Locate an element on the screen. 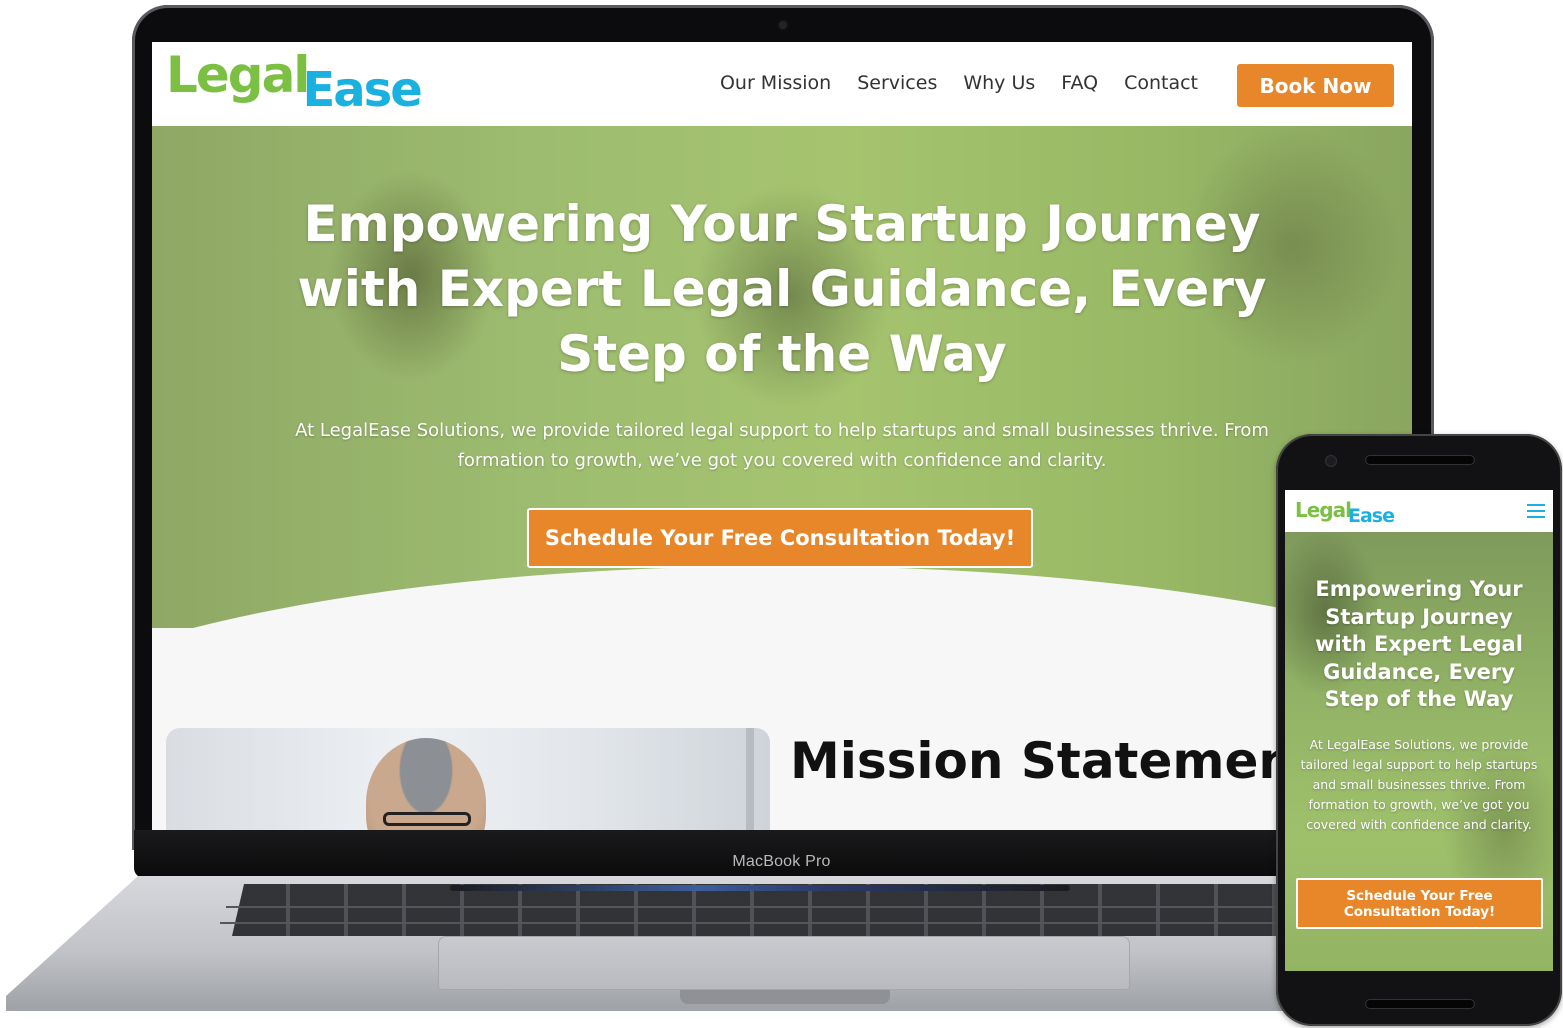 Image resolution: width=1563 pixels, height=1028 pixels. phone-home-bar is located at coordinates (1420, 1004).